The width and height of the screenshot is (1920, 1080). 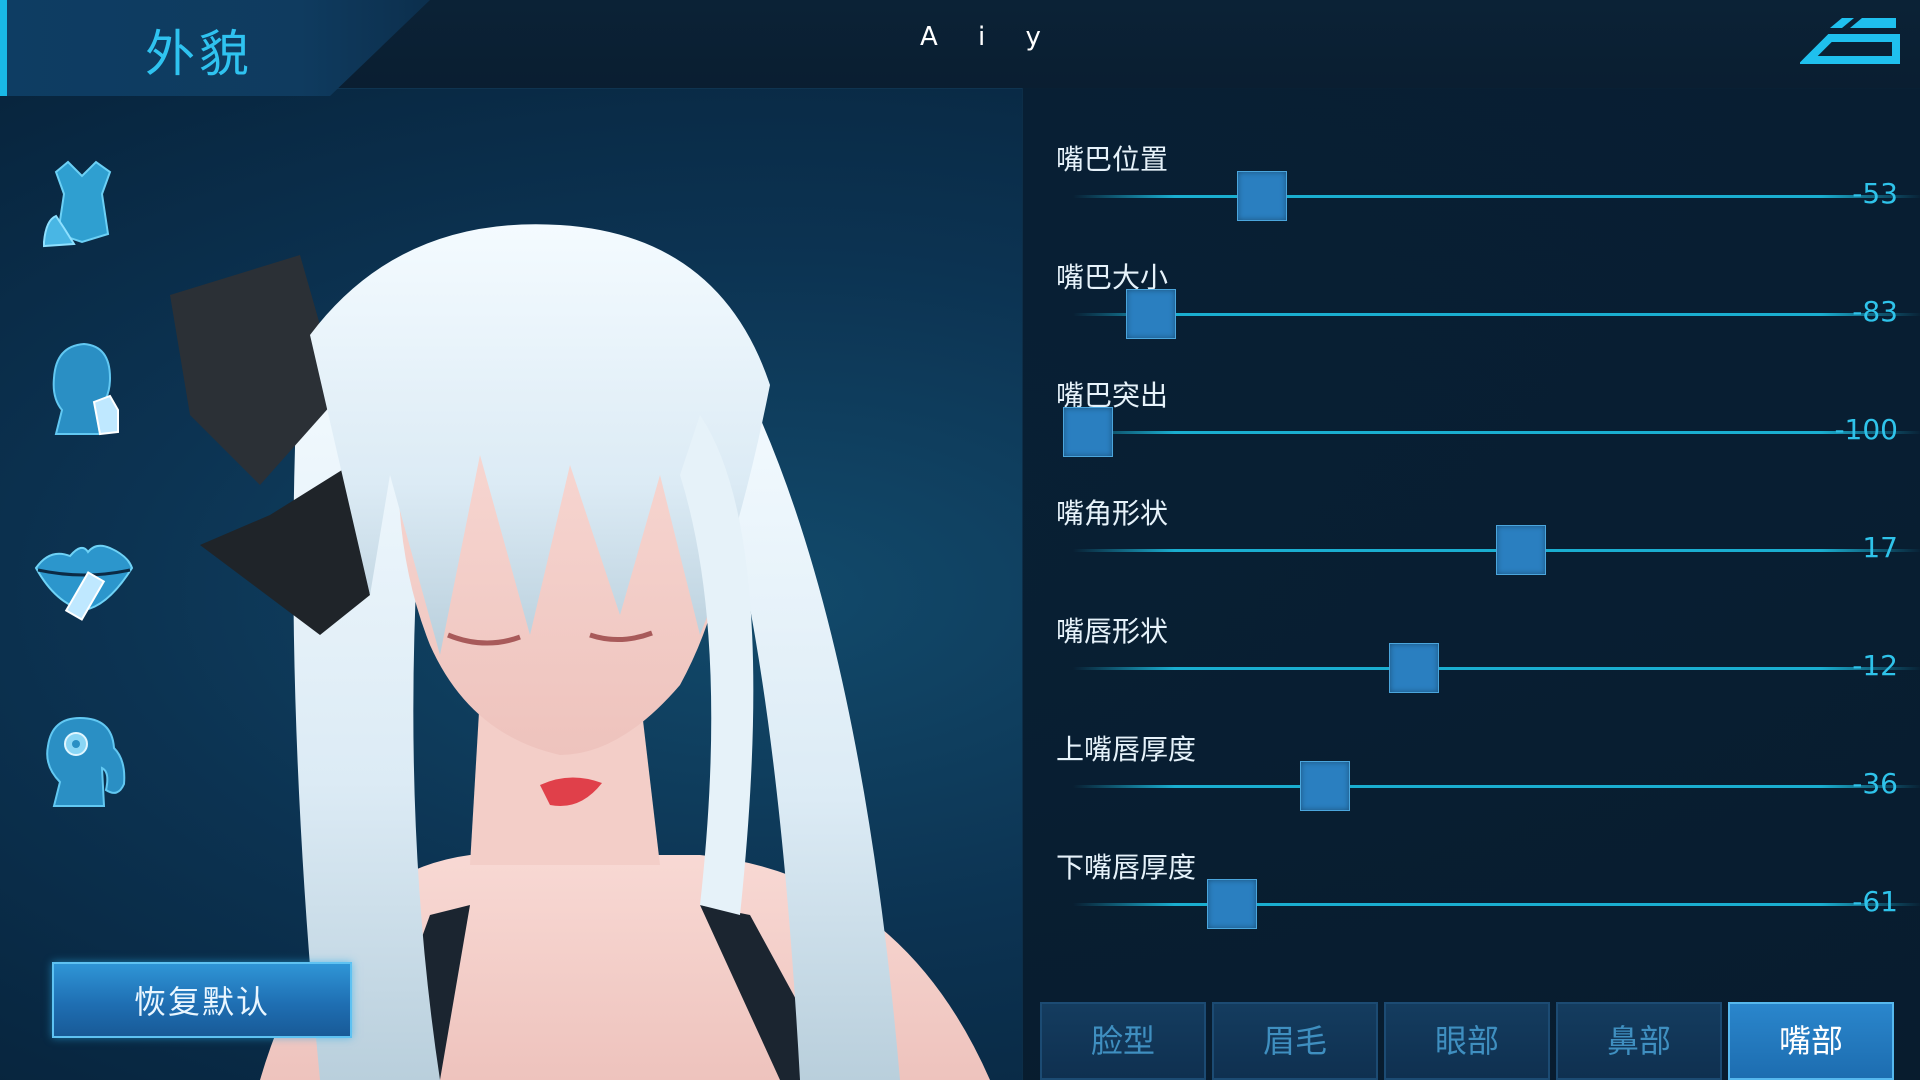 I want to click on slider-value: -36, so click(x=1875, y=783).